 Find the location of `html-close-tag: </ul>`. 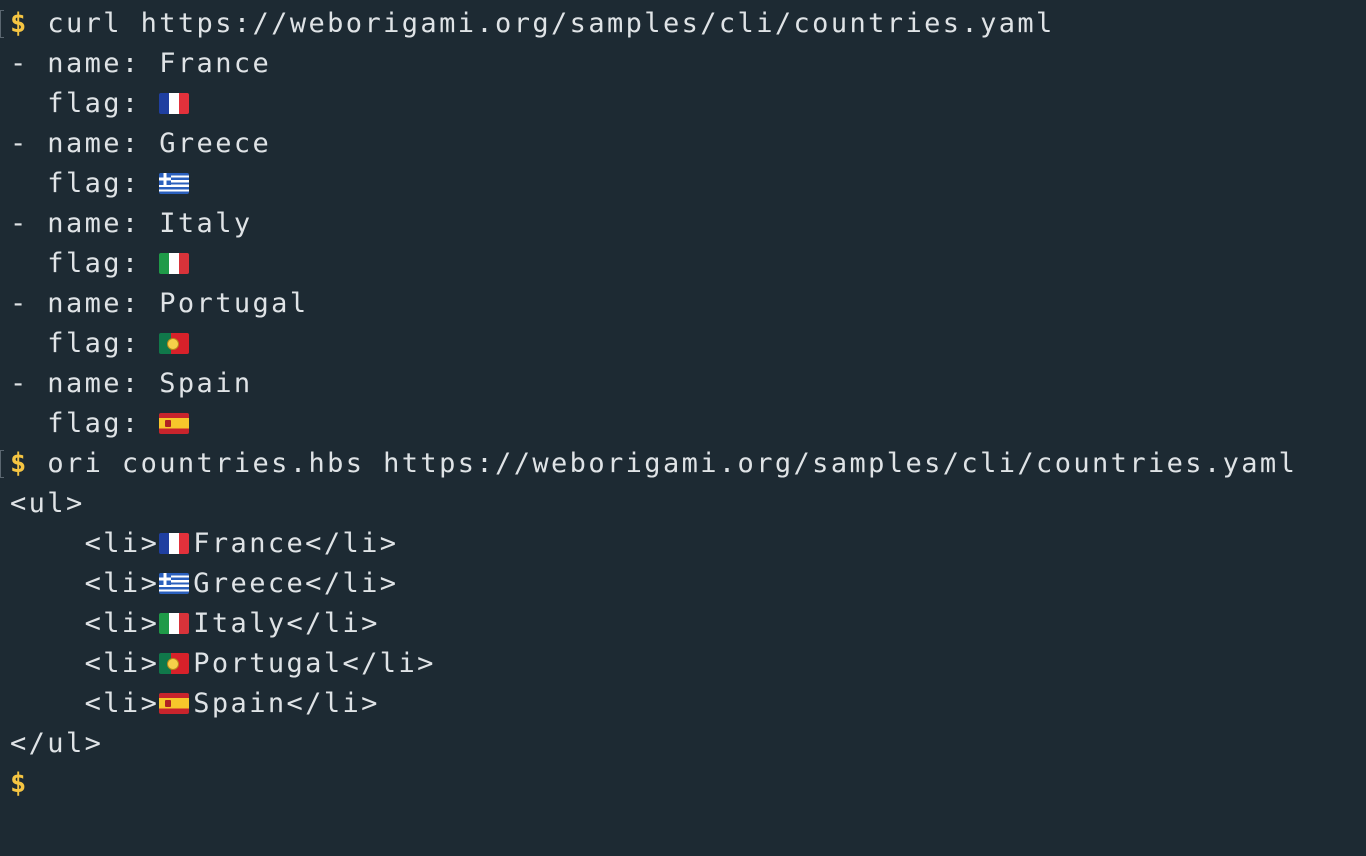

html-close-tag: </ul> is located at coordinates (57, 743).